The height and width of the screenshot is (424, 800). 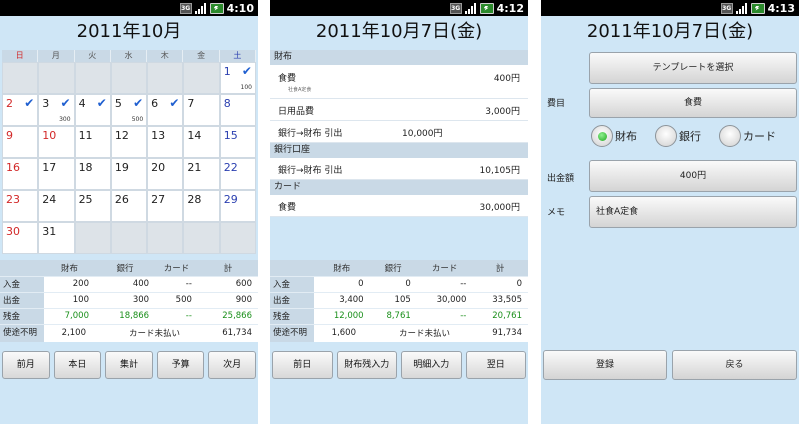 I want to click on signal-icon, so click(x=200, y=8).